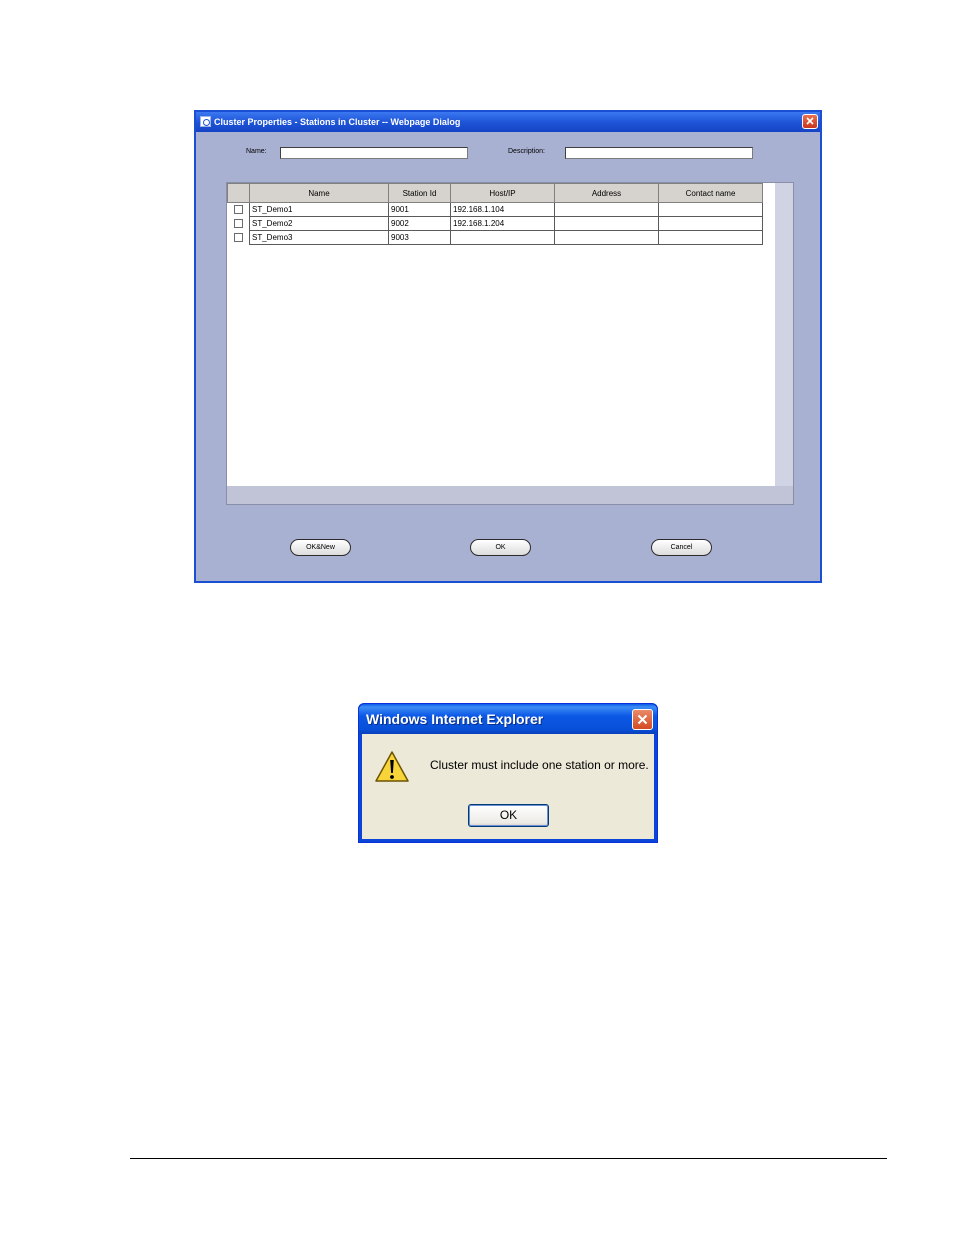 This screenshot has width=954, height=1235. Describe the element at coordinates (238, 193) in the screenshot. I see `select-column-header` at that location.